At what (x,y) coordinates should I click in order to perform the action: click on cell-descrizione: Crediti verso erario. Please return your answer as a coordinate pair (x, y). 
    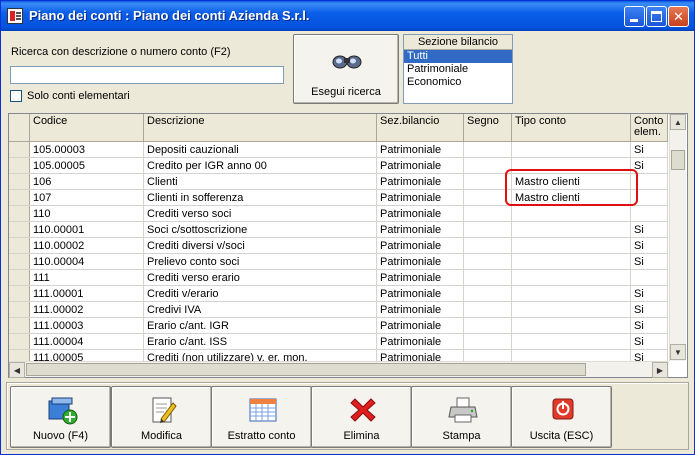
    Looking at the image, I should click on (260, 277).